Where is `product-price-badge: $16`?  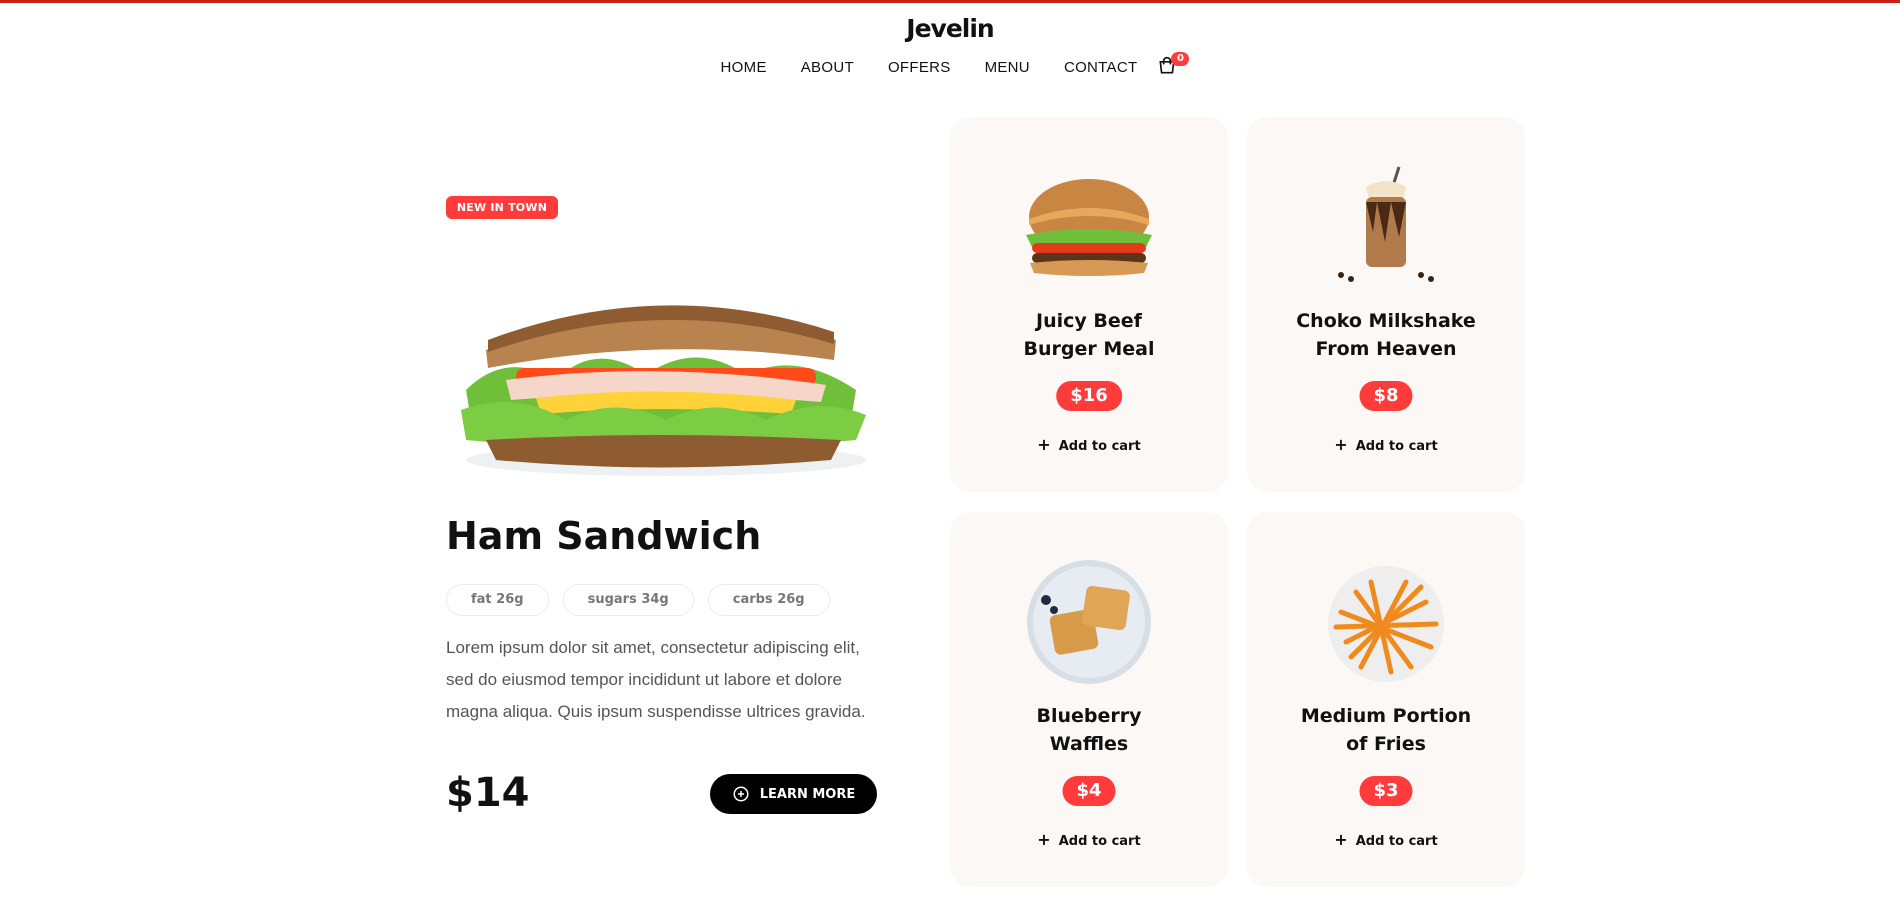
product-price-badge: $16 is located at coordinates (1089, 396).